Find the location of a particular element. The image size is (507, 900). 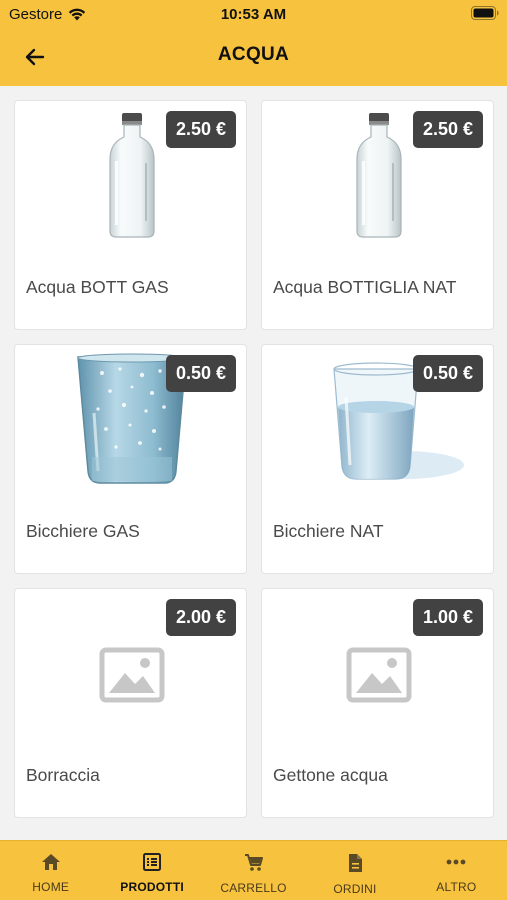

product-card: 2.00 € Borraccia is located at coordinates (130, 703).